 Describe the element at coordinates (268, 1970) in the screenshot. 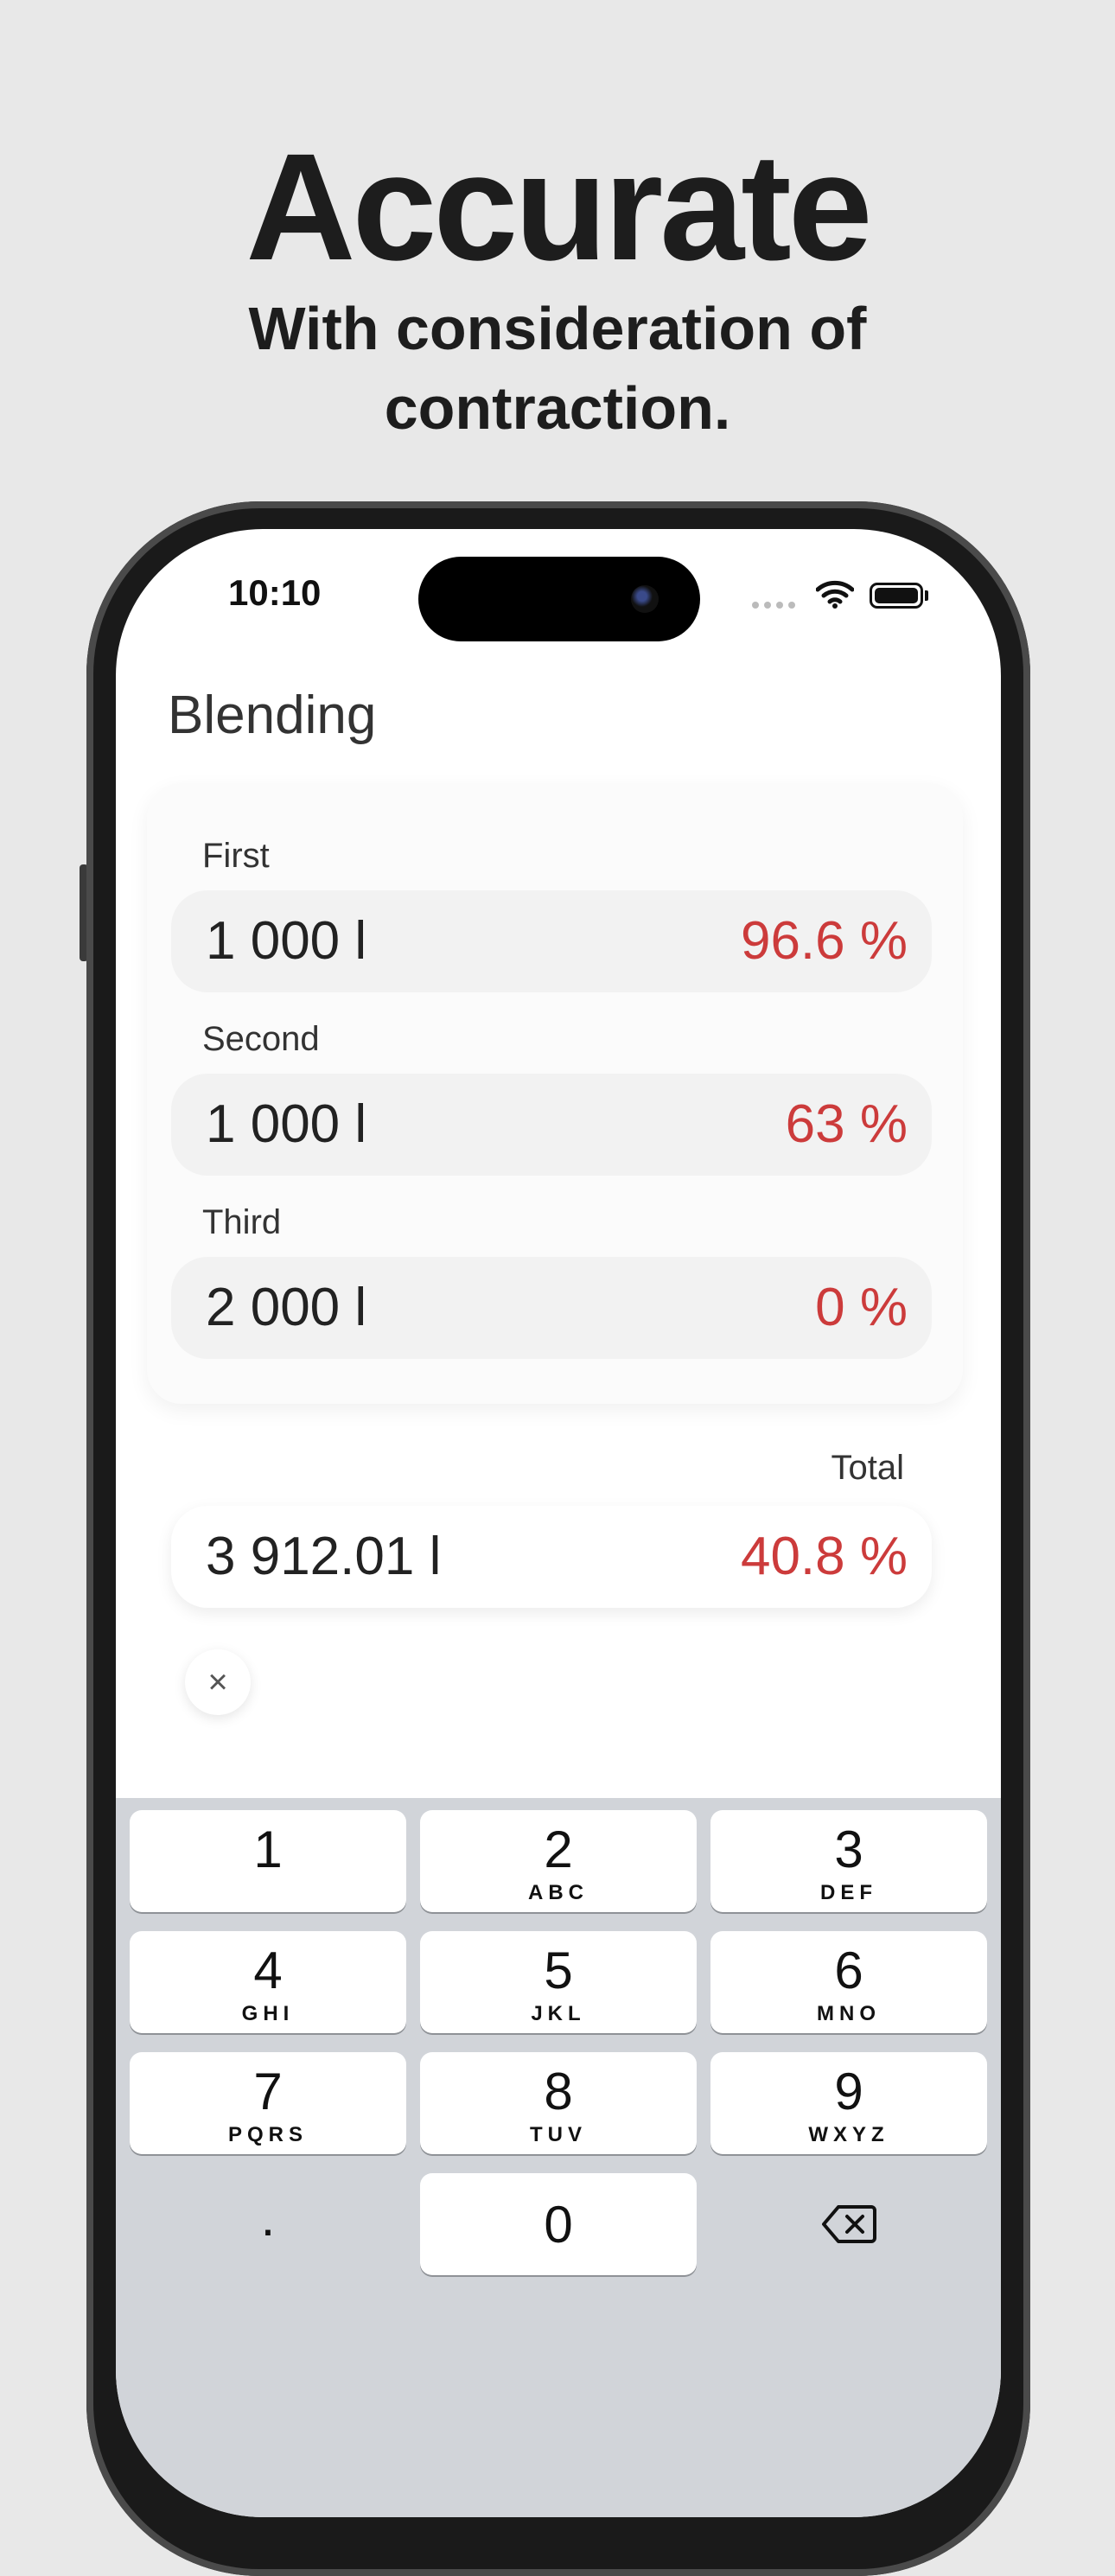

I see `key-number: 4` at that location.